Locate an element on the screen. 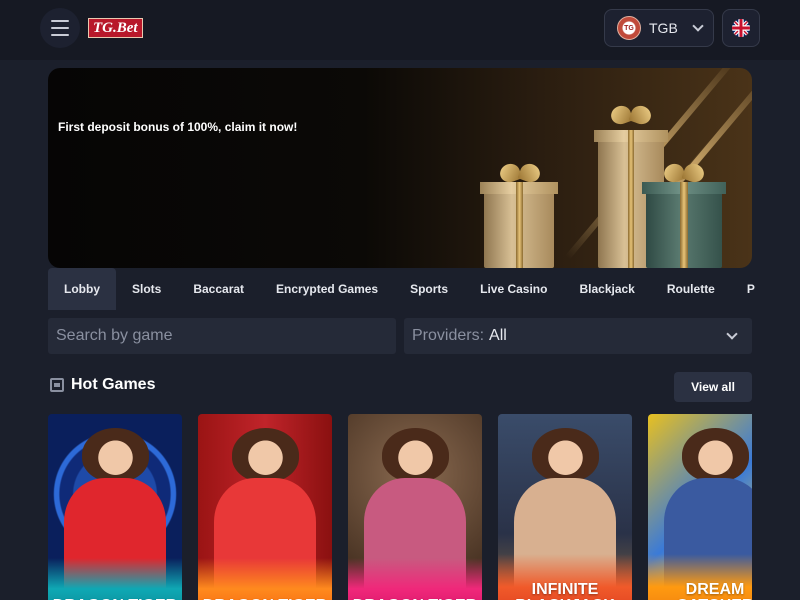 The width and height of the screenshot is (800, 600). tab-blackjack: Blackjack is located at coordinates (606, 289).